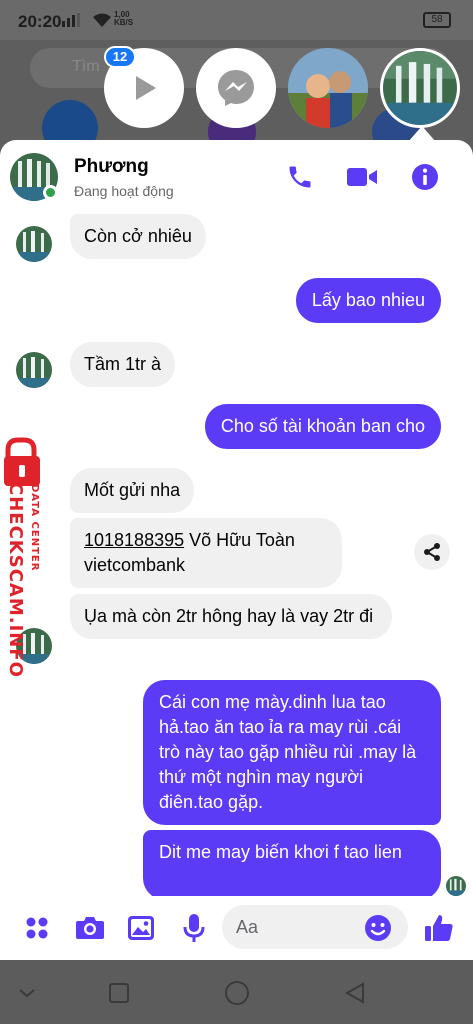  I want to click on grid-dots-icon, so click(37, 928).